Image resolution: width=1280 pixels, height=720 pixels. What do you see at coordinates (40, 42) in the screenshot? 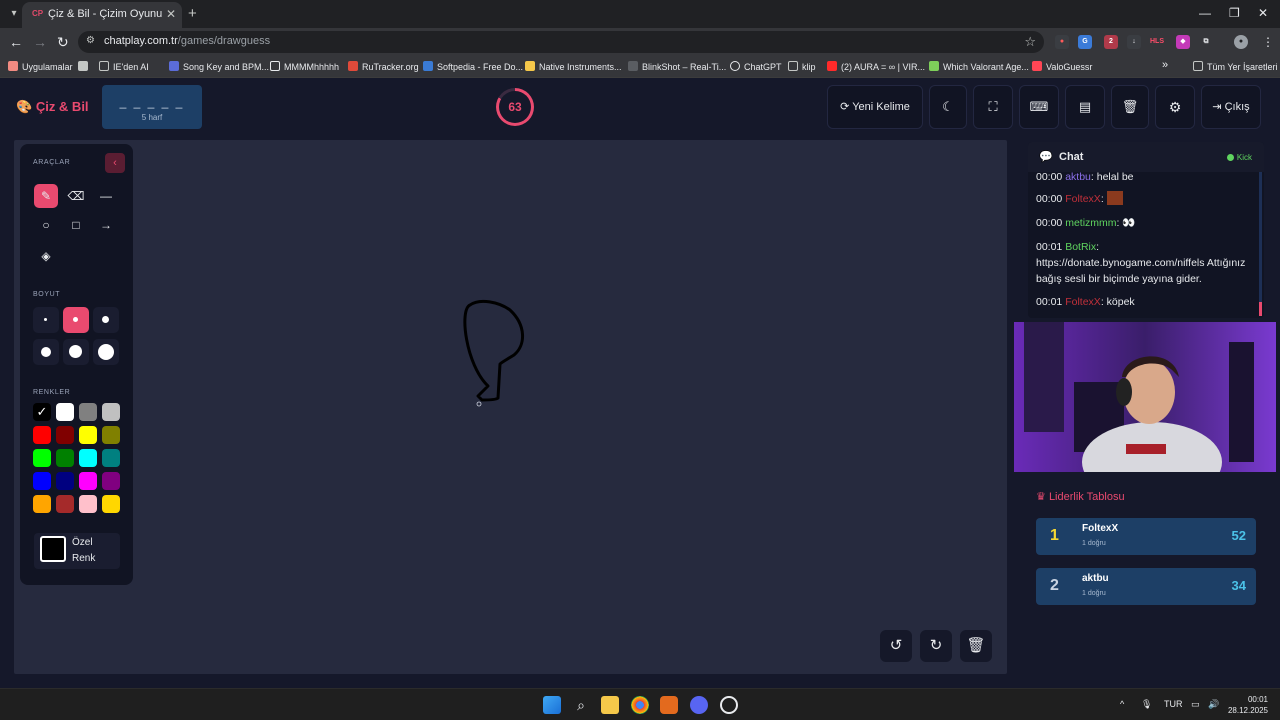
I see `forward-icon: →` at bounding box center [40, 42].